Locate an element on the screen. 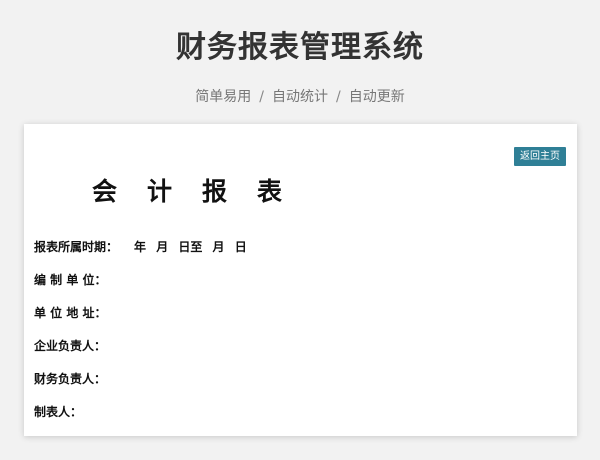  field-label: 企业负责人： is located at coordinates (70, 346).